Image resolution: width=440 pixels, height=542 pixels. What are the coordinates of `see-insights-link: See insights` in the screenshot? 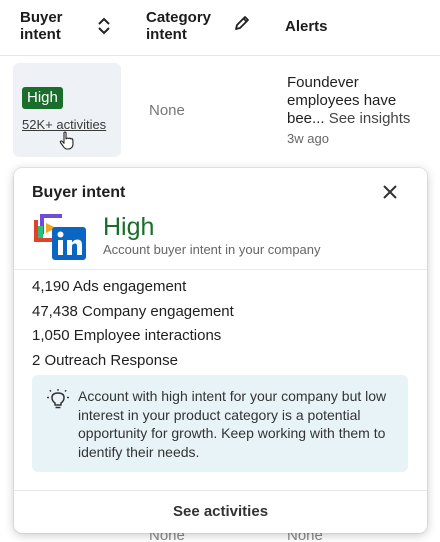 It's located at (370, 118).